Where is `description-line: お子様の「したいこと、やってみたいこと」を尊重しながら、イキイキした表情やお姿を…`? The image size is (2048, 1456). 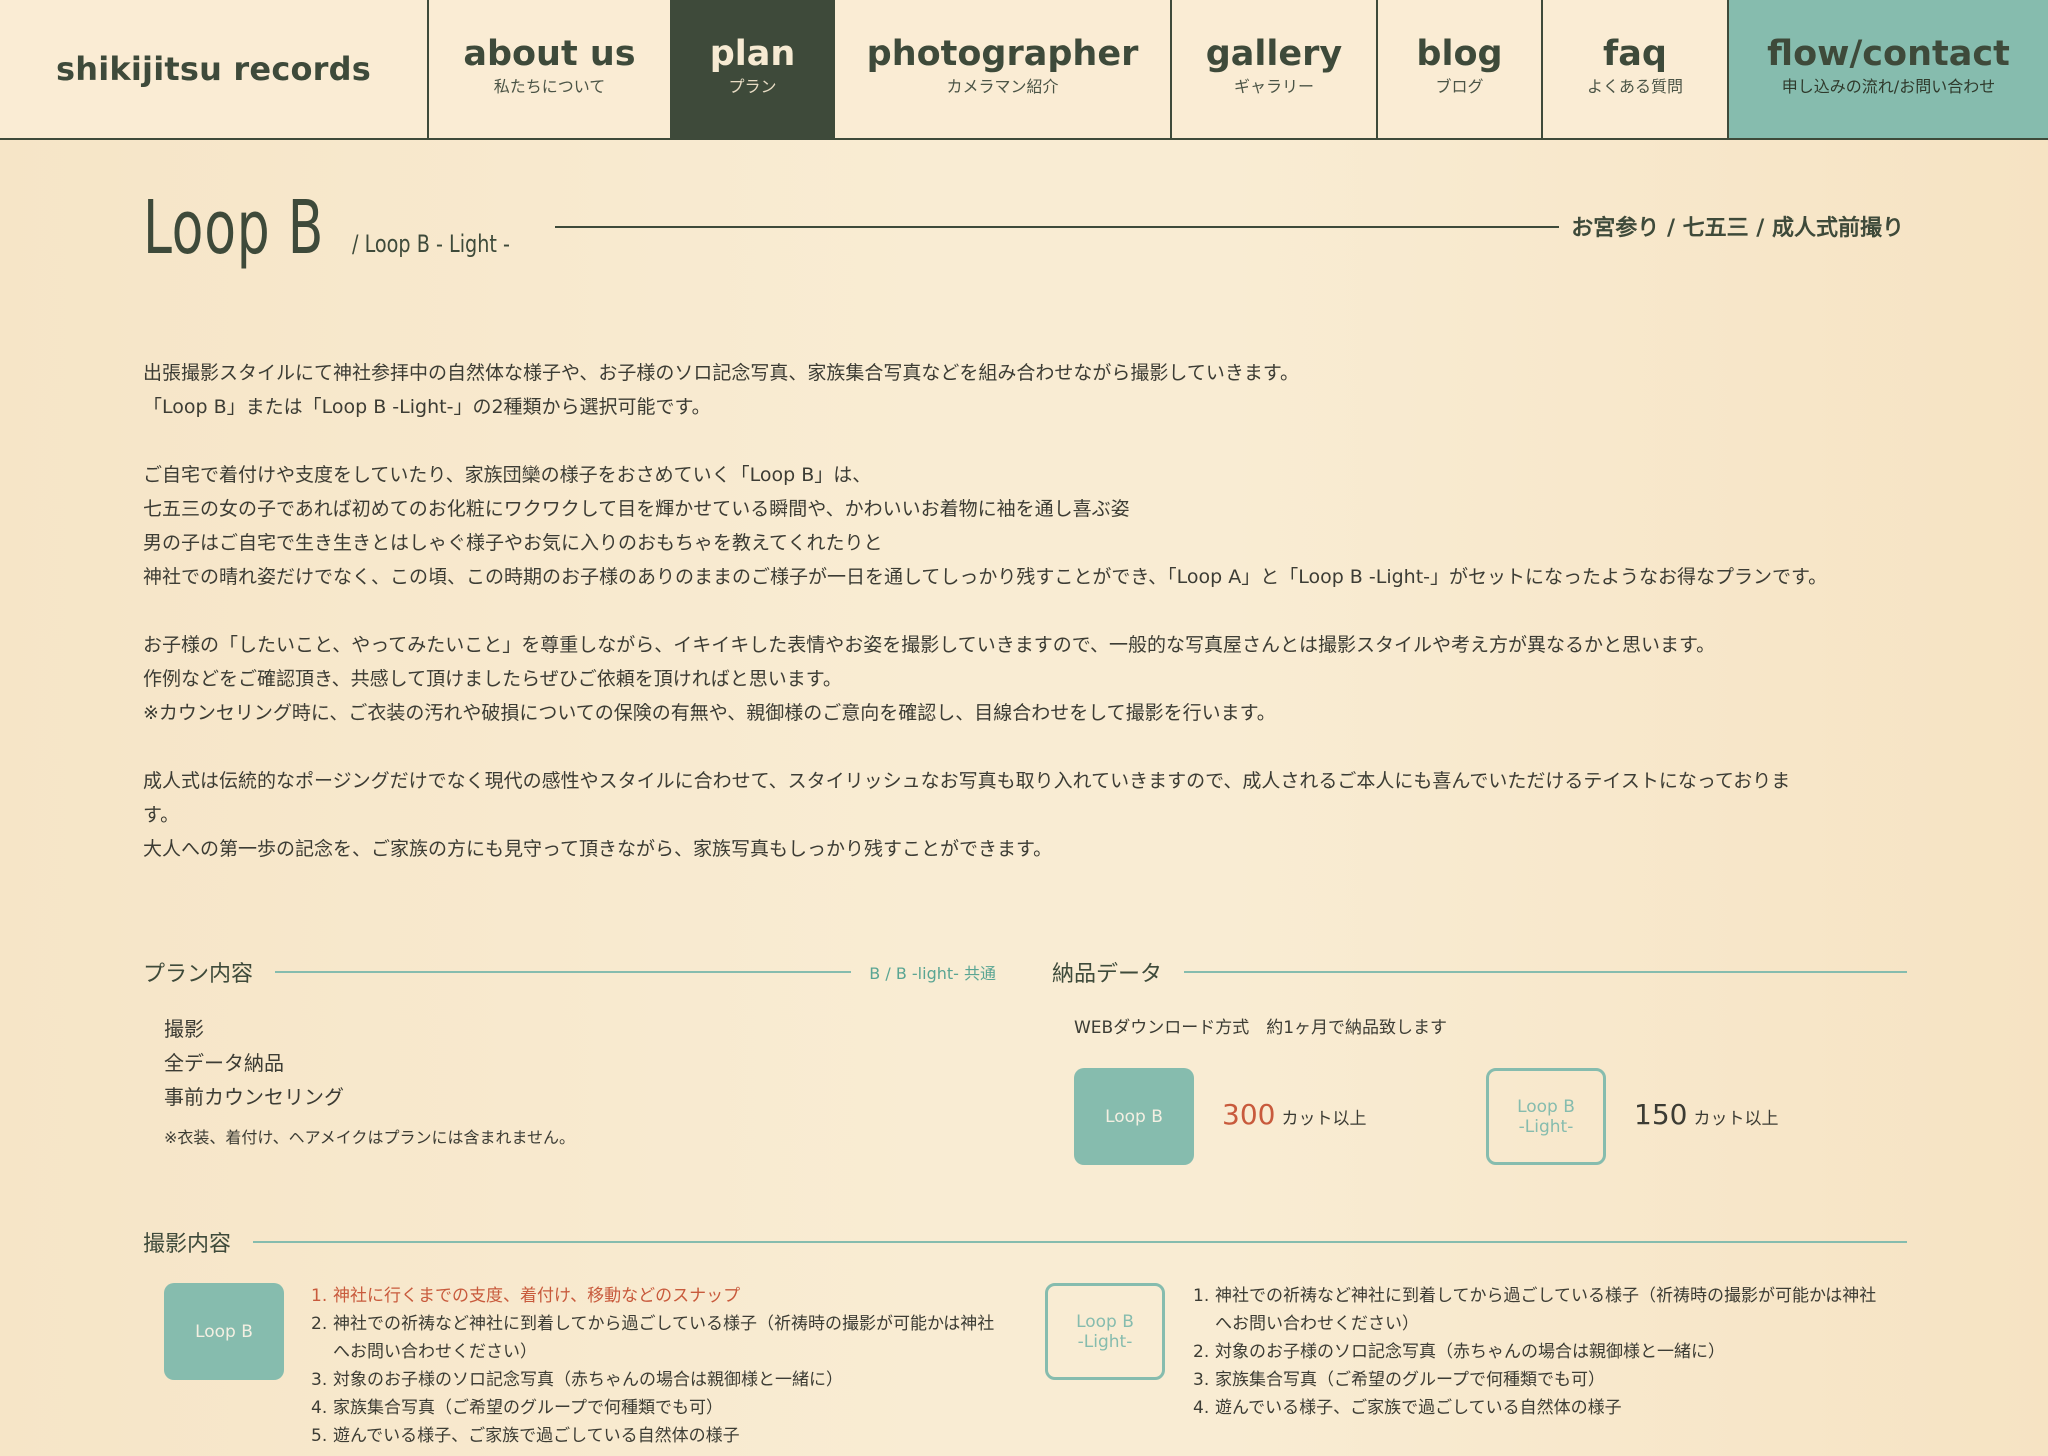 description-line: お子様の「したいこと、やってみたいこと」を尊重しながら、イキイキした表情やお姿を… is located at coordinates (929, 645).